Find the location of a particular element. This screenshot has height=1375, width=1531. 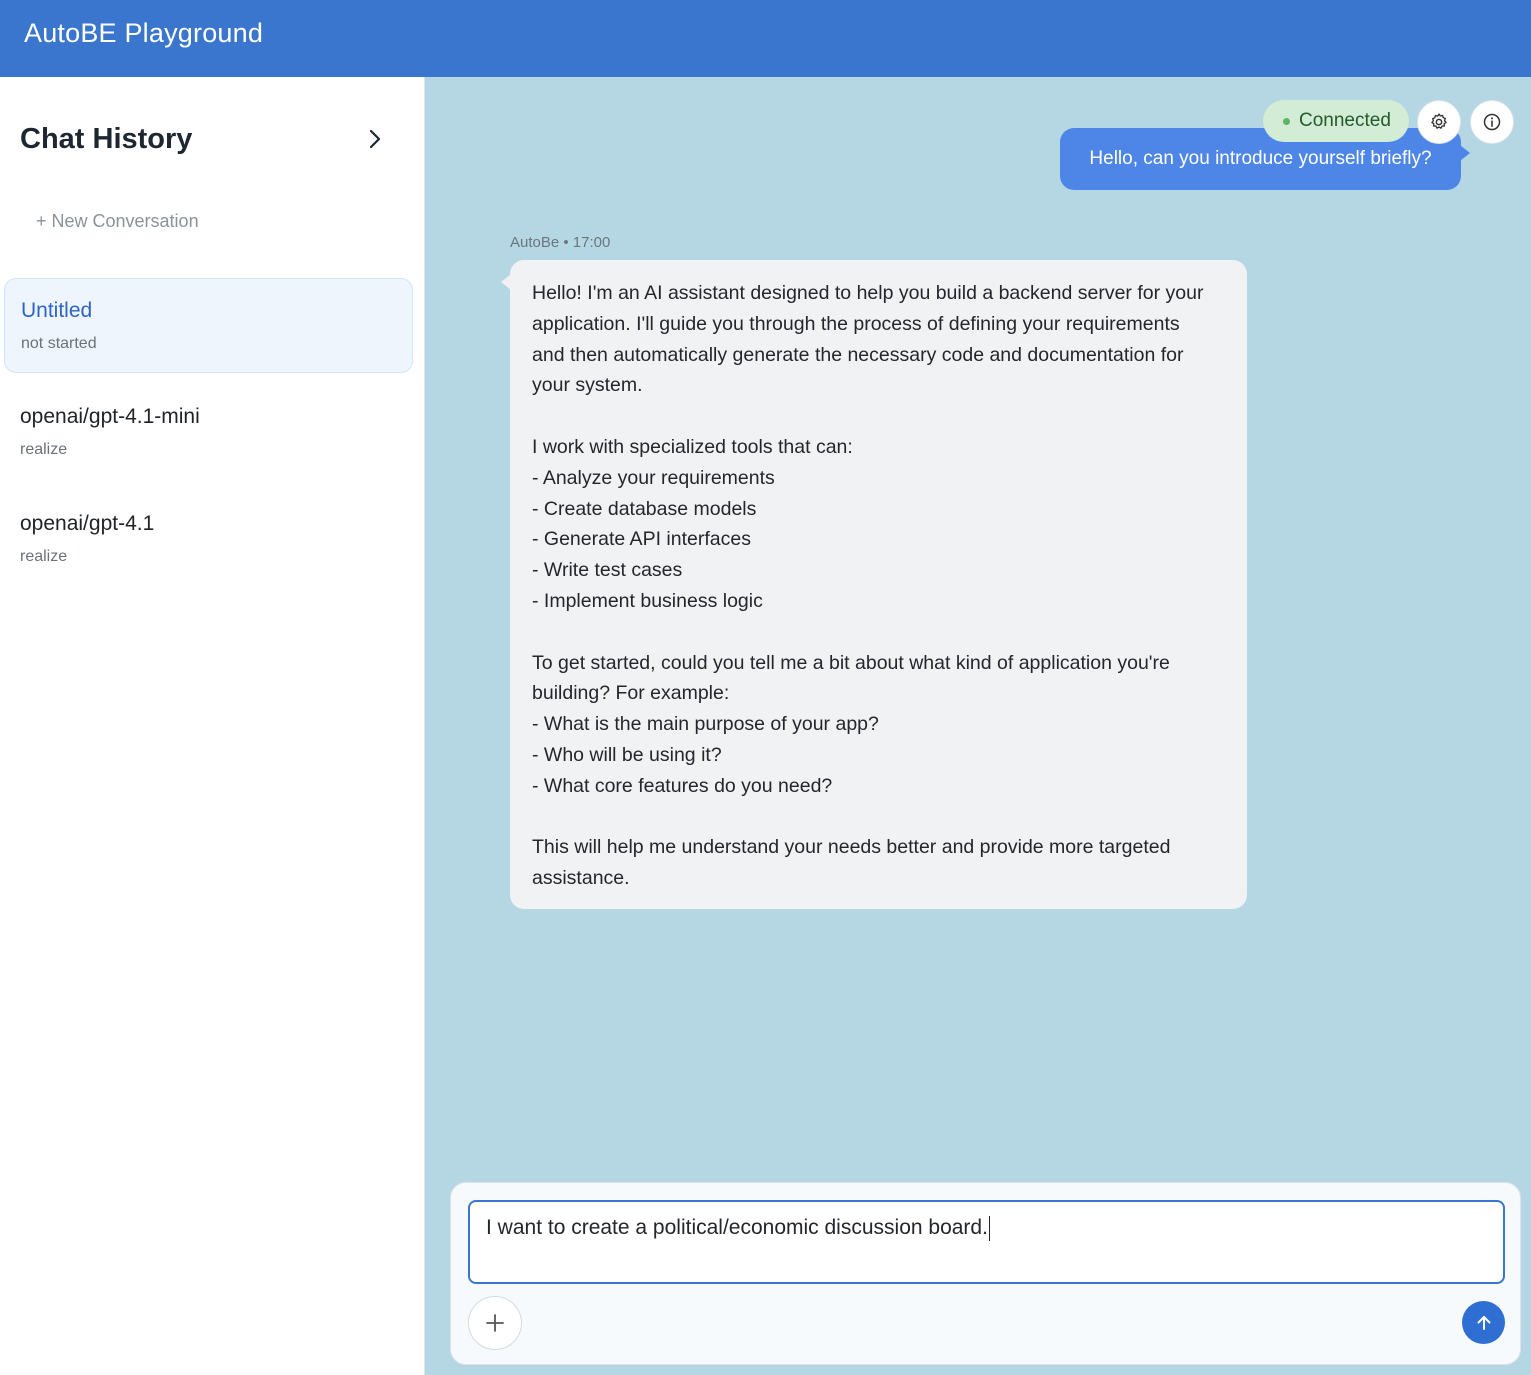

connection-status-text: Connected is located at coordinates (1345, 120).